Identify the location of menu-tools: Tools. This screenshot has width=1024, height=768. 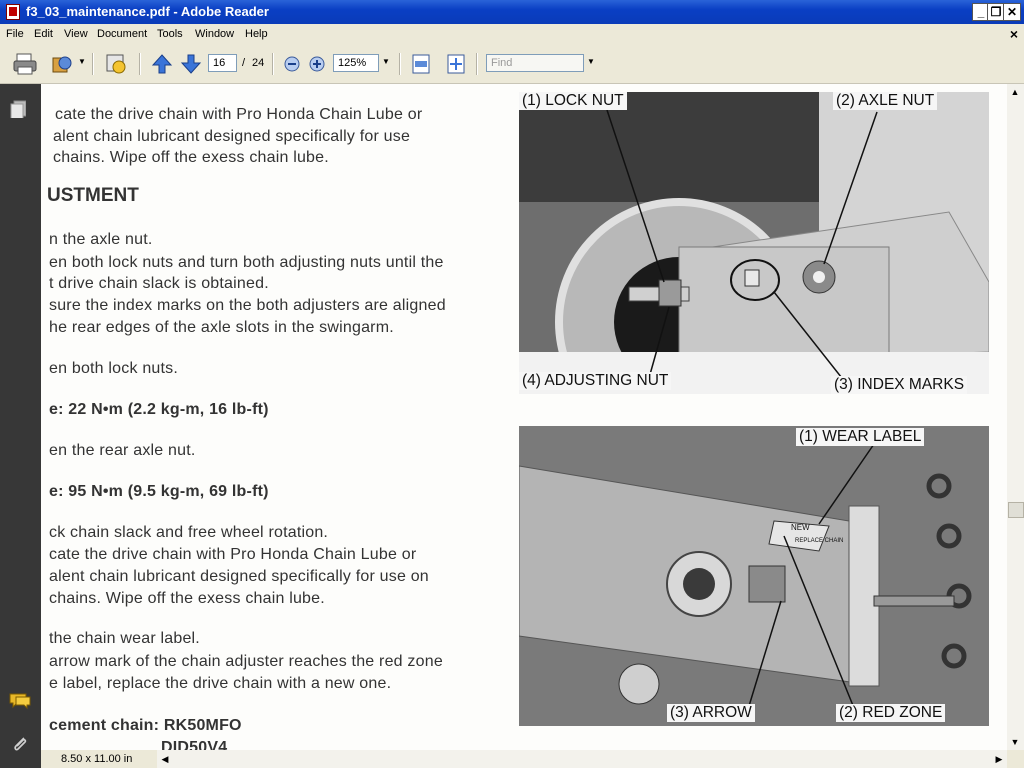
(170, 34).